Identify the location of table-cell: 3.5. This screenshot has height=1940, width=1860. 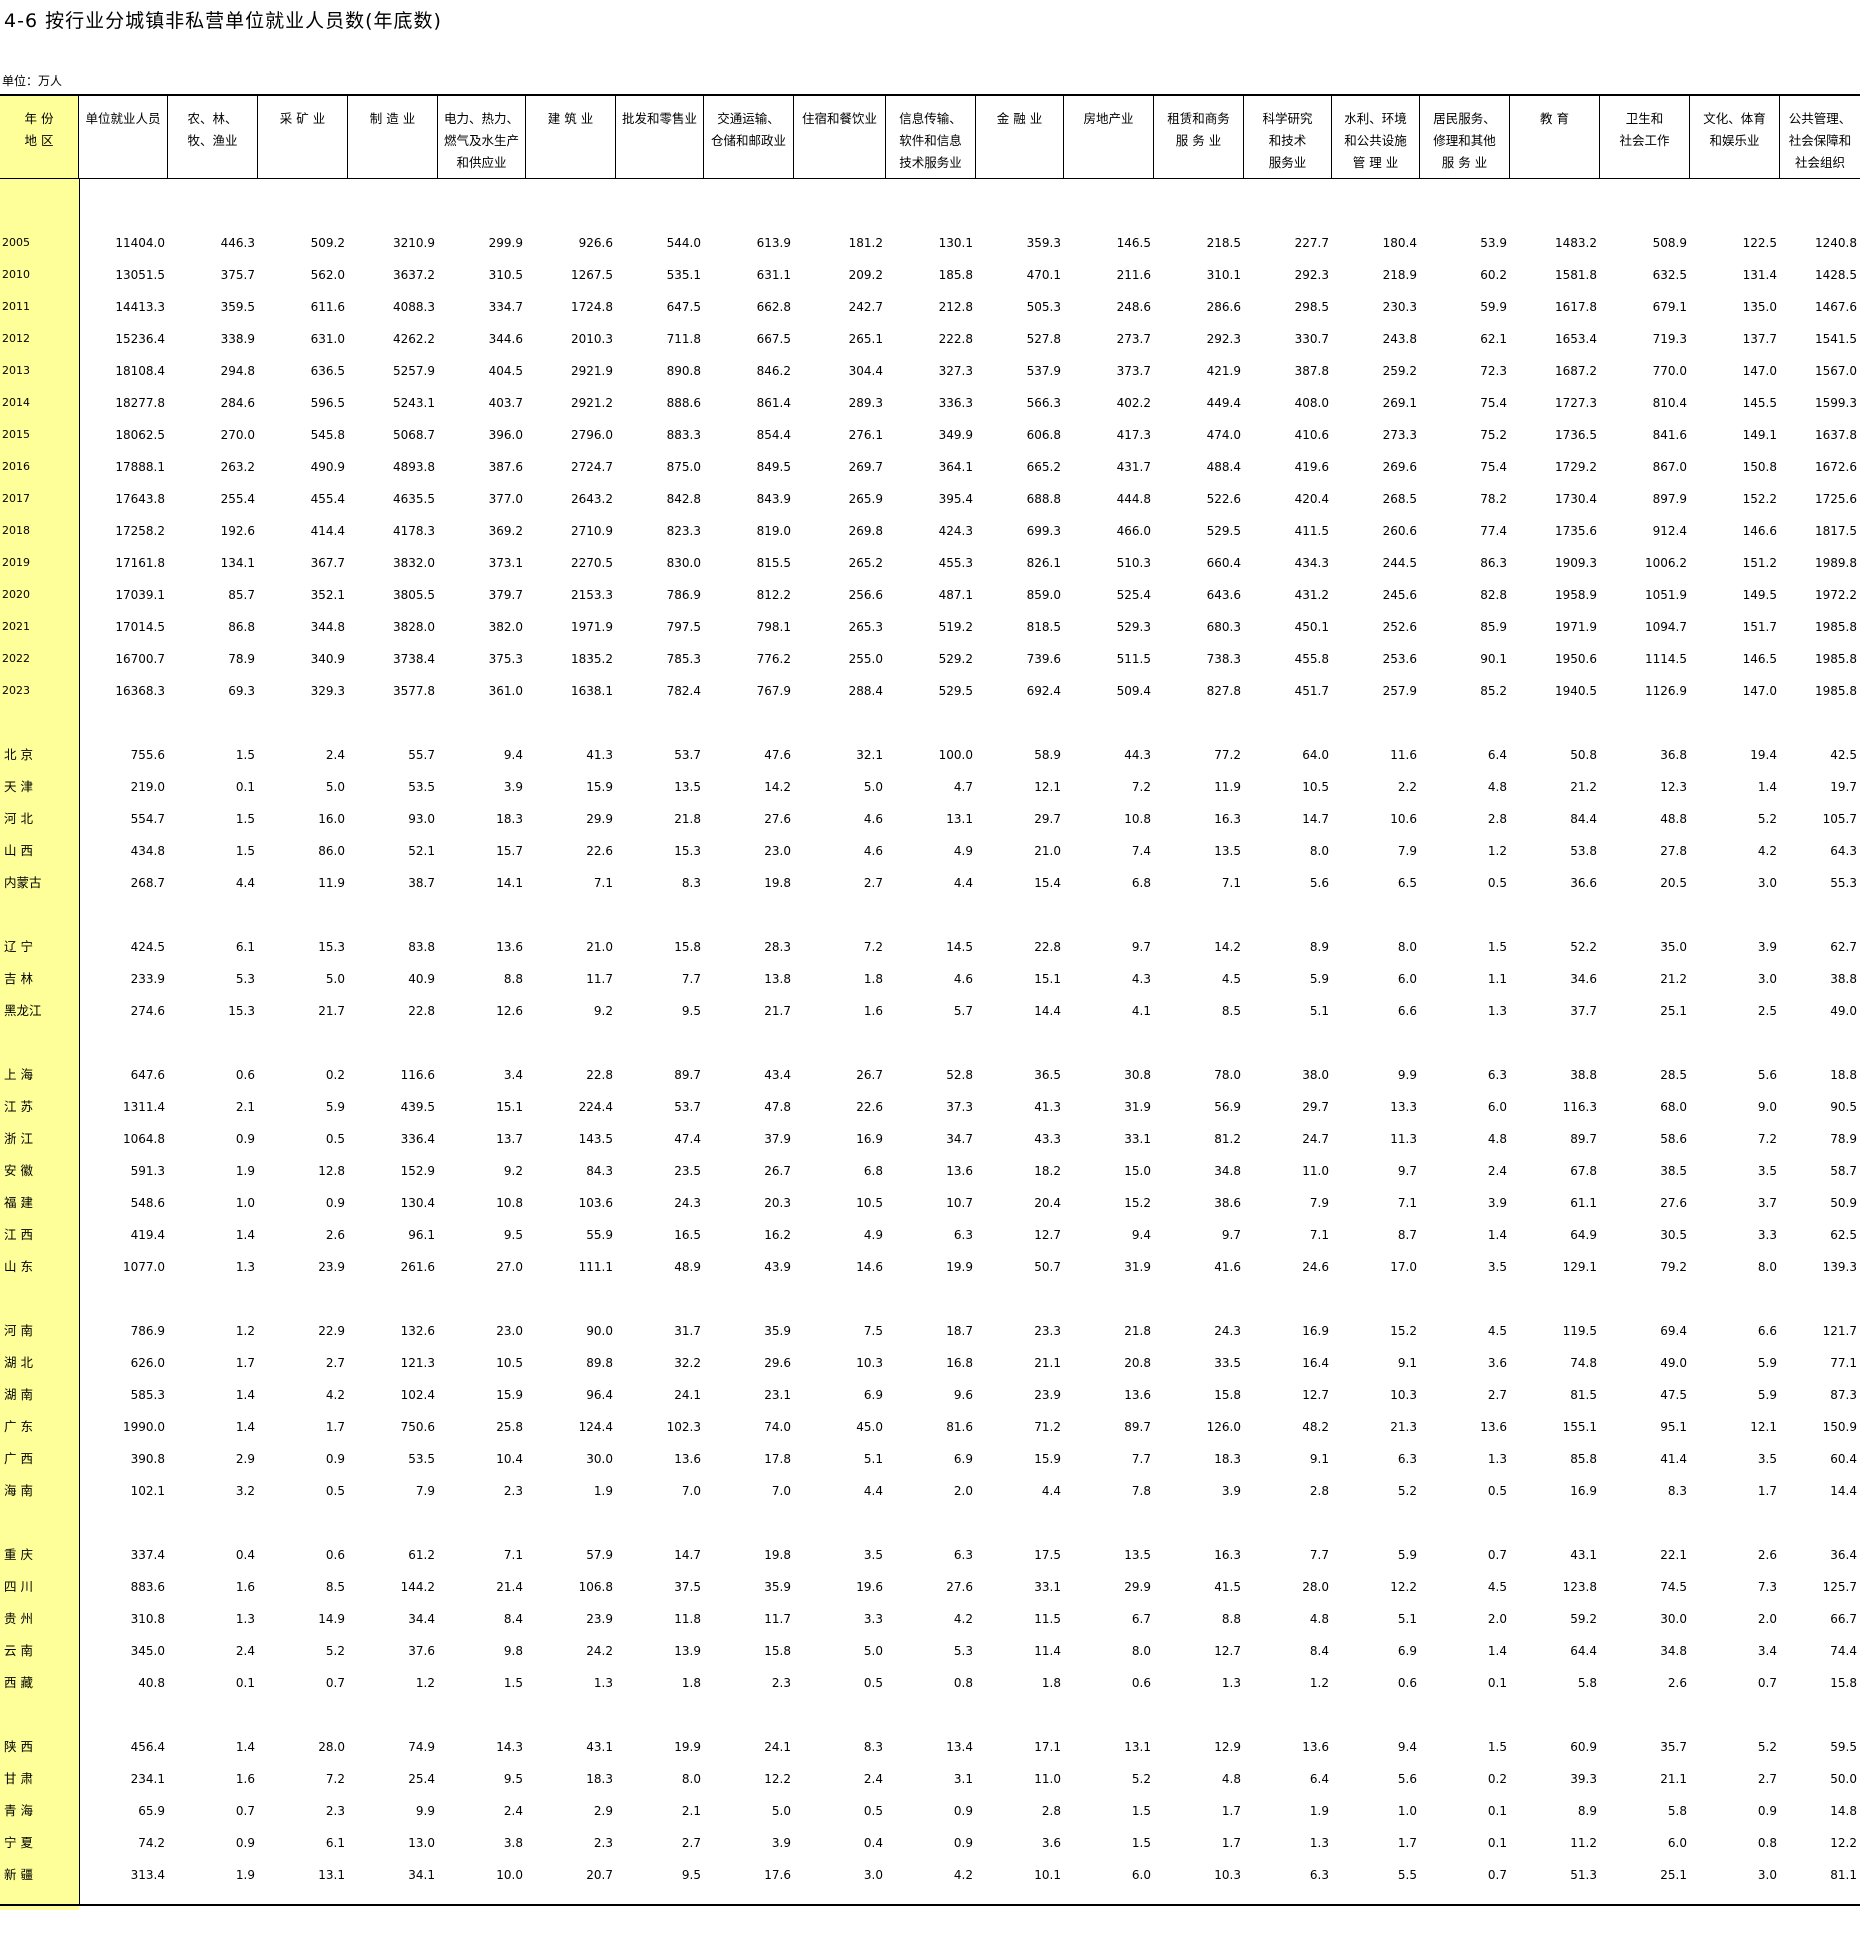
(1767, 1459).